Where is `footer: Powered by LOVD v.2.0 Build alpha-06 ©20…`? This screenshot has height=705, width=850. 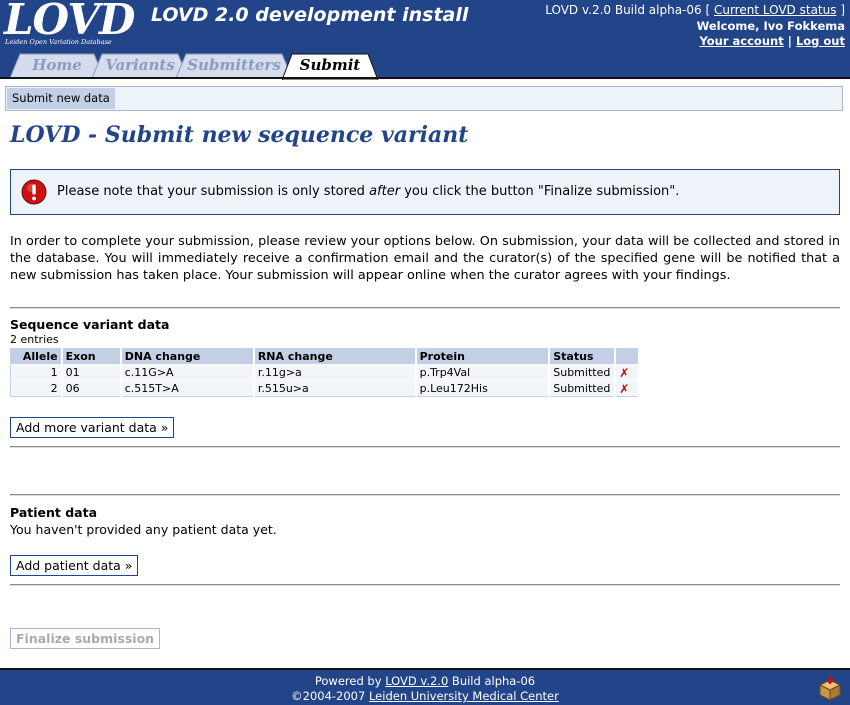 footer: Powered by LOVD v.2.0 Build alpha-06 ©20… is located at coordinates (425, 686).